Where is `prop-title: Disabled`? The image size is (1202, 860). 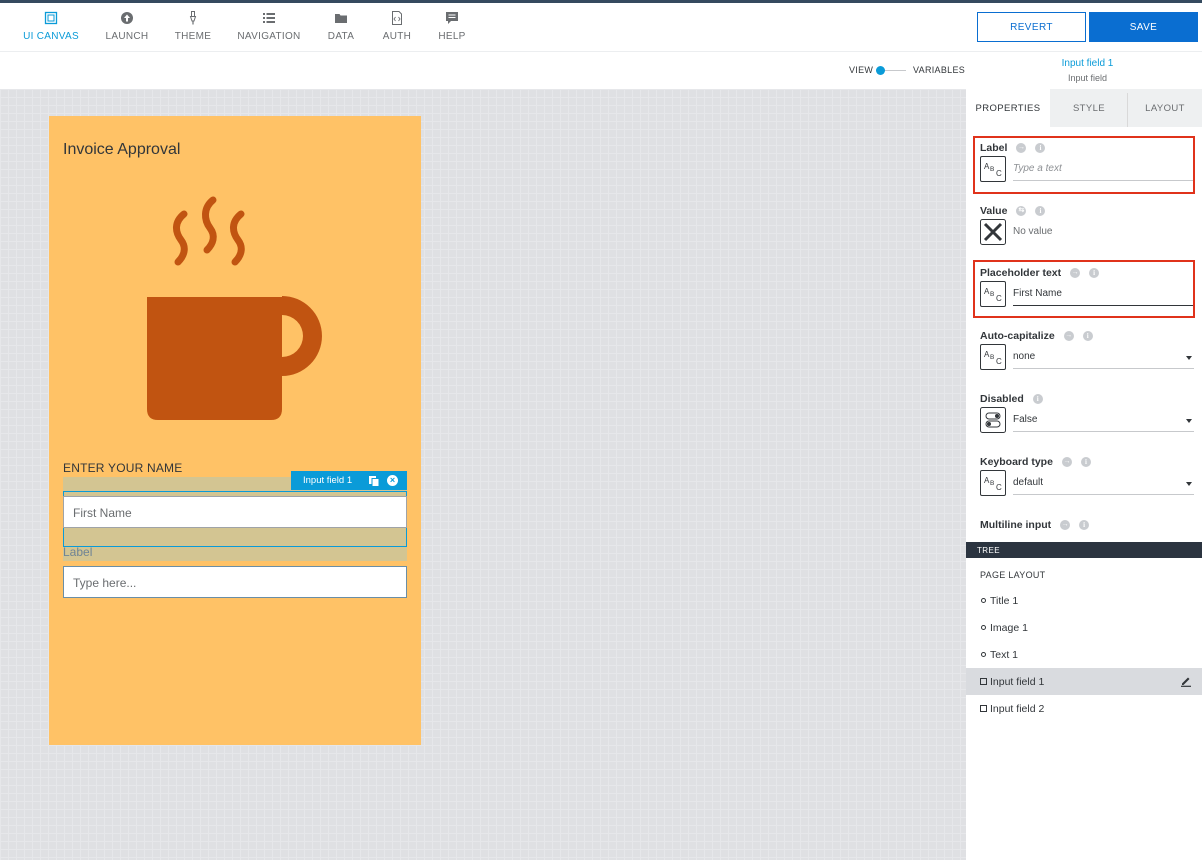 prop-title: Disabled is located at coordinates (1002, 399).